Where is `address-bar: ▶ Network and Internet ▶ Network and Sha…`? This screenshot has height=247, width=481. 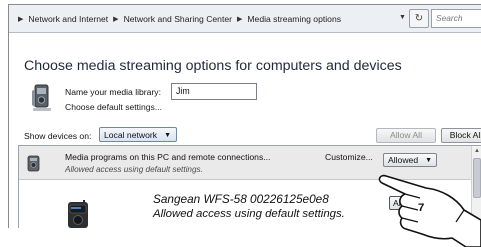
address-bar: ▶ Network and Internet ▶ Network and Sha… is located at coordinates (245, 19).